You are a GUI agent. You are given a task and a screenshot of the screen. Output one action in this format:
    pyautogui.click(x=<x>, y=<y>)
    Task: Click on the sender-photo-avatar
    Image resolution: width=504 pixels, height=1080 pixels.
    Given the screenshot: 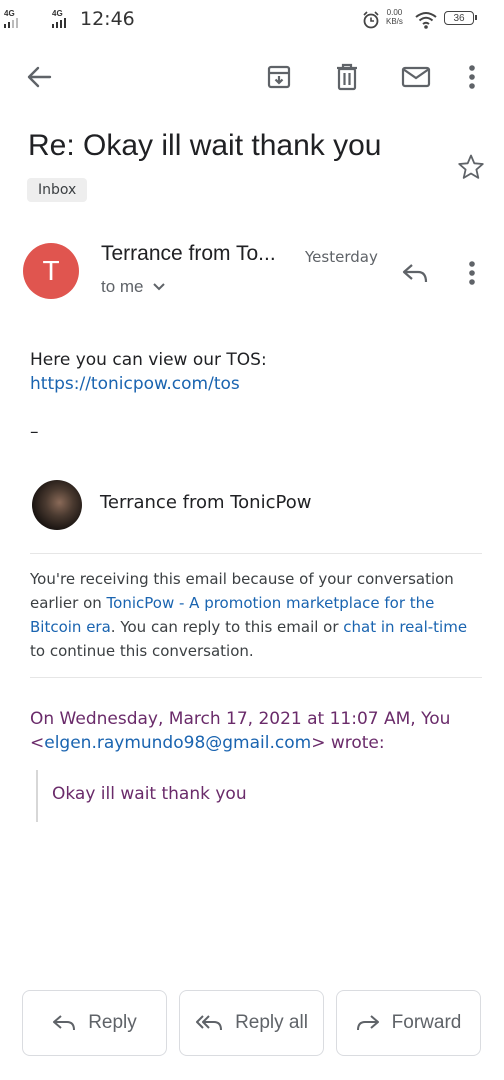 What is the action you would take?
    pyautogui.click(x=57, y=505)
    